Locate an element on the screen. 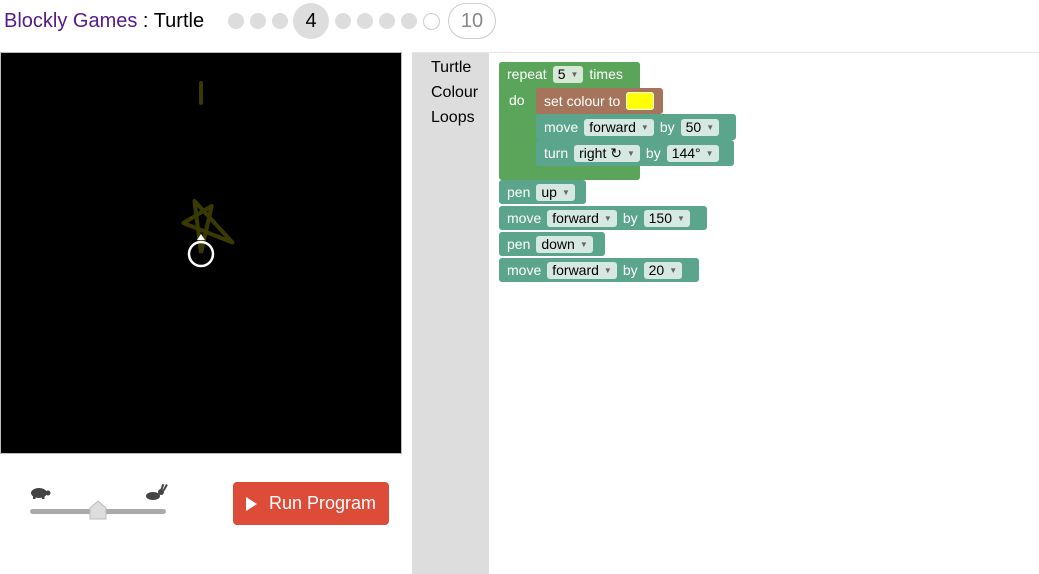 The width and height of the screenshot is (1039, 574). pen-block-1: pen up ▼ is located at coordinates (542, 192).